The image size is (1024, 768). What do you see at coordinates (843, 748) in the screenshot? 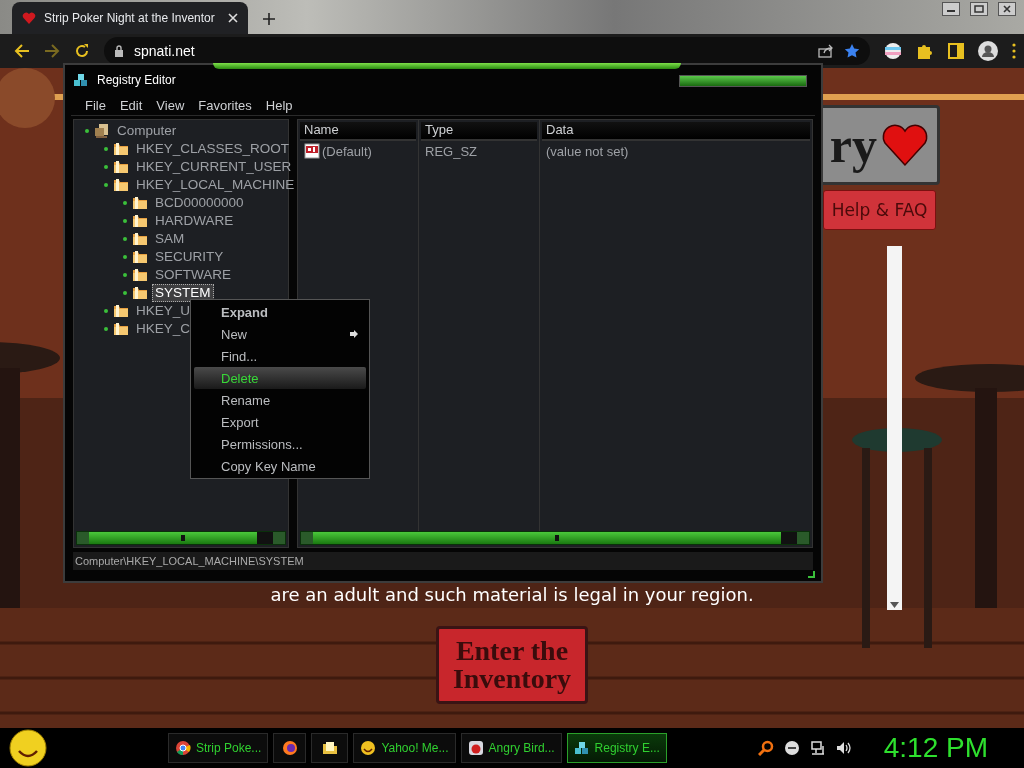
I see `volume-icon` at bounding box center [843, 748].